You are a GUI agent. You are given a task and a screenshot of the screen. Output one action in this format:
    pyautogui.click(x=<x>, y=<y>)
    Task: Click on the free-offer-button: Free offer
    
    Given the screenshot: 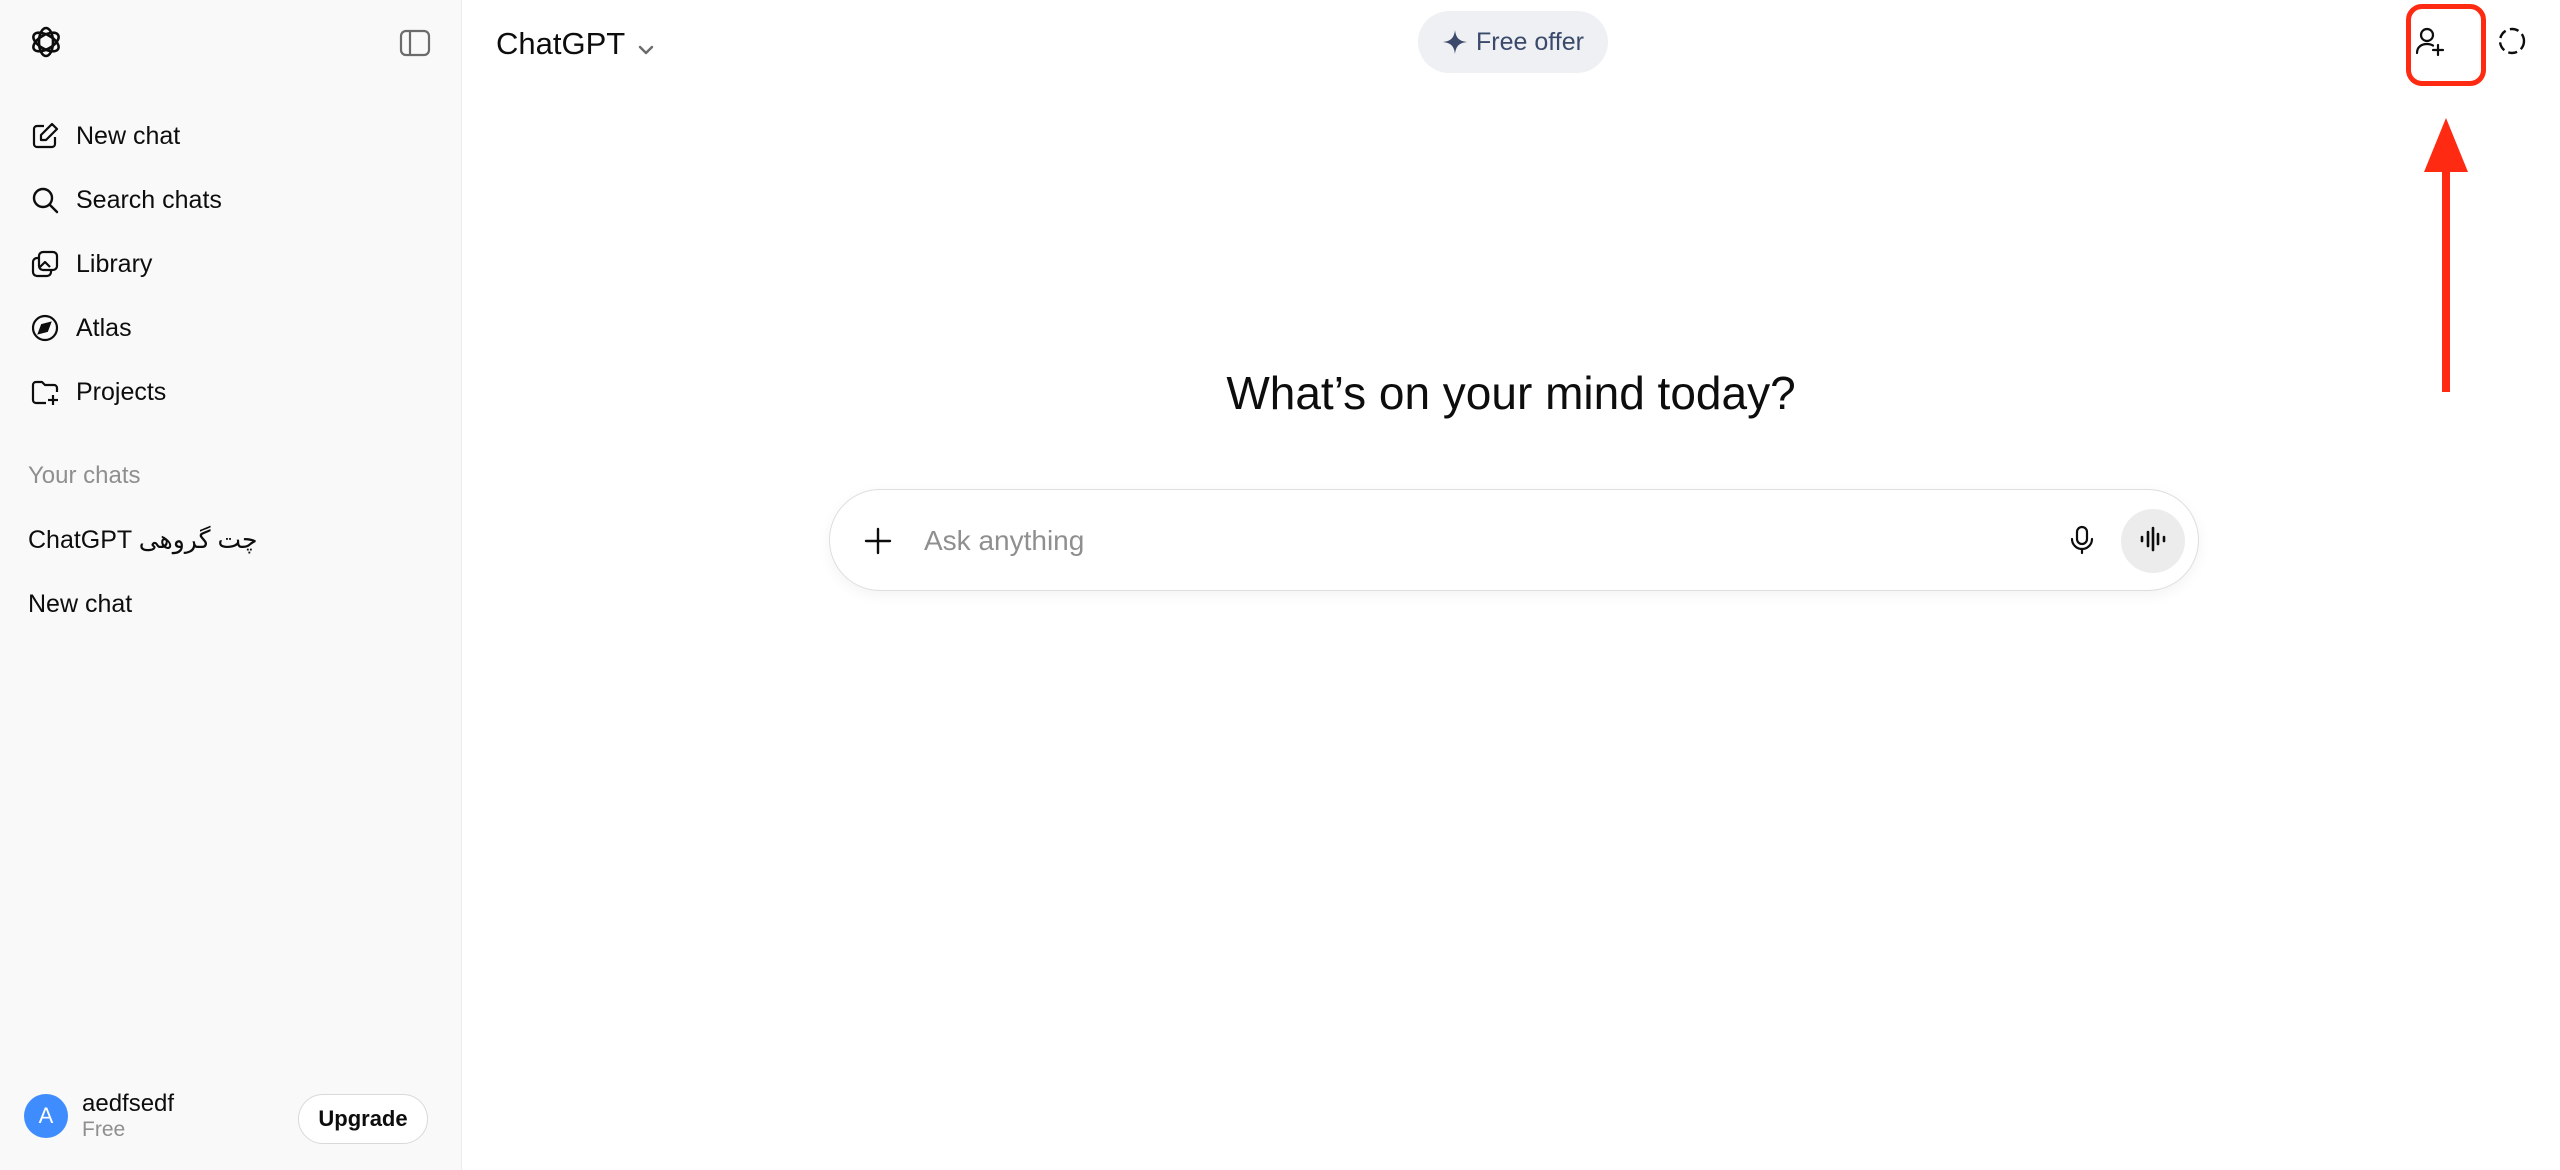 What is the action you would take?
    pyautogui.click(x=1513, y=42)
    